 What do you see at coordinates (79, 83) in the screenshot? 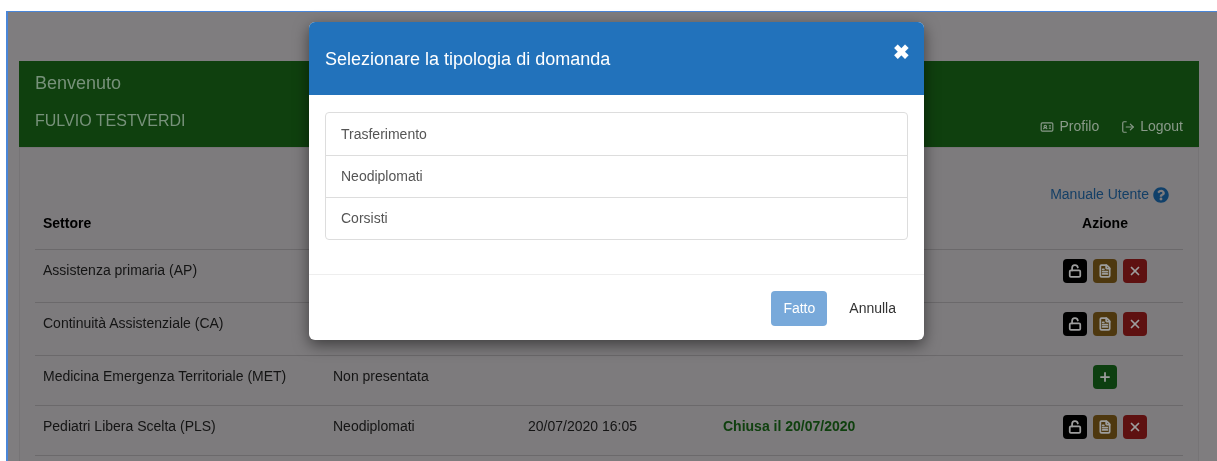
I see `greeting: Benvenuto` at bounding box center [79, 83].